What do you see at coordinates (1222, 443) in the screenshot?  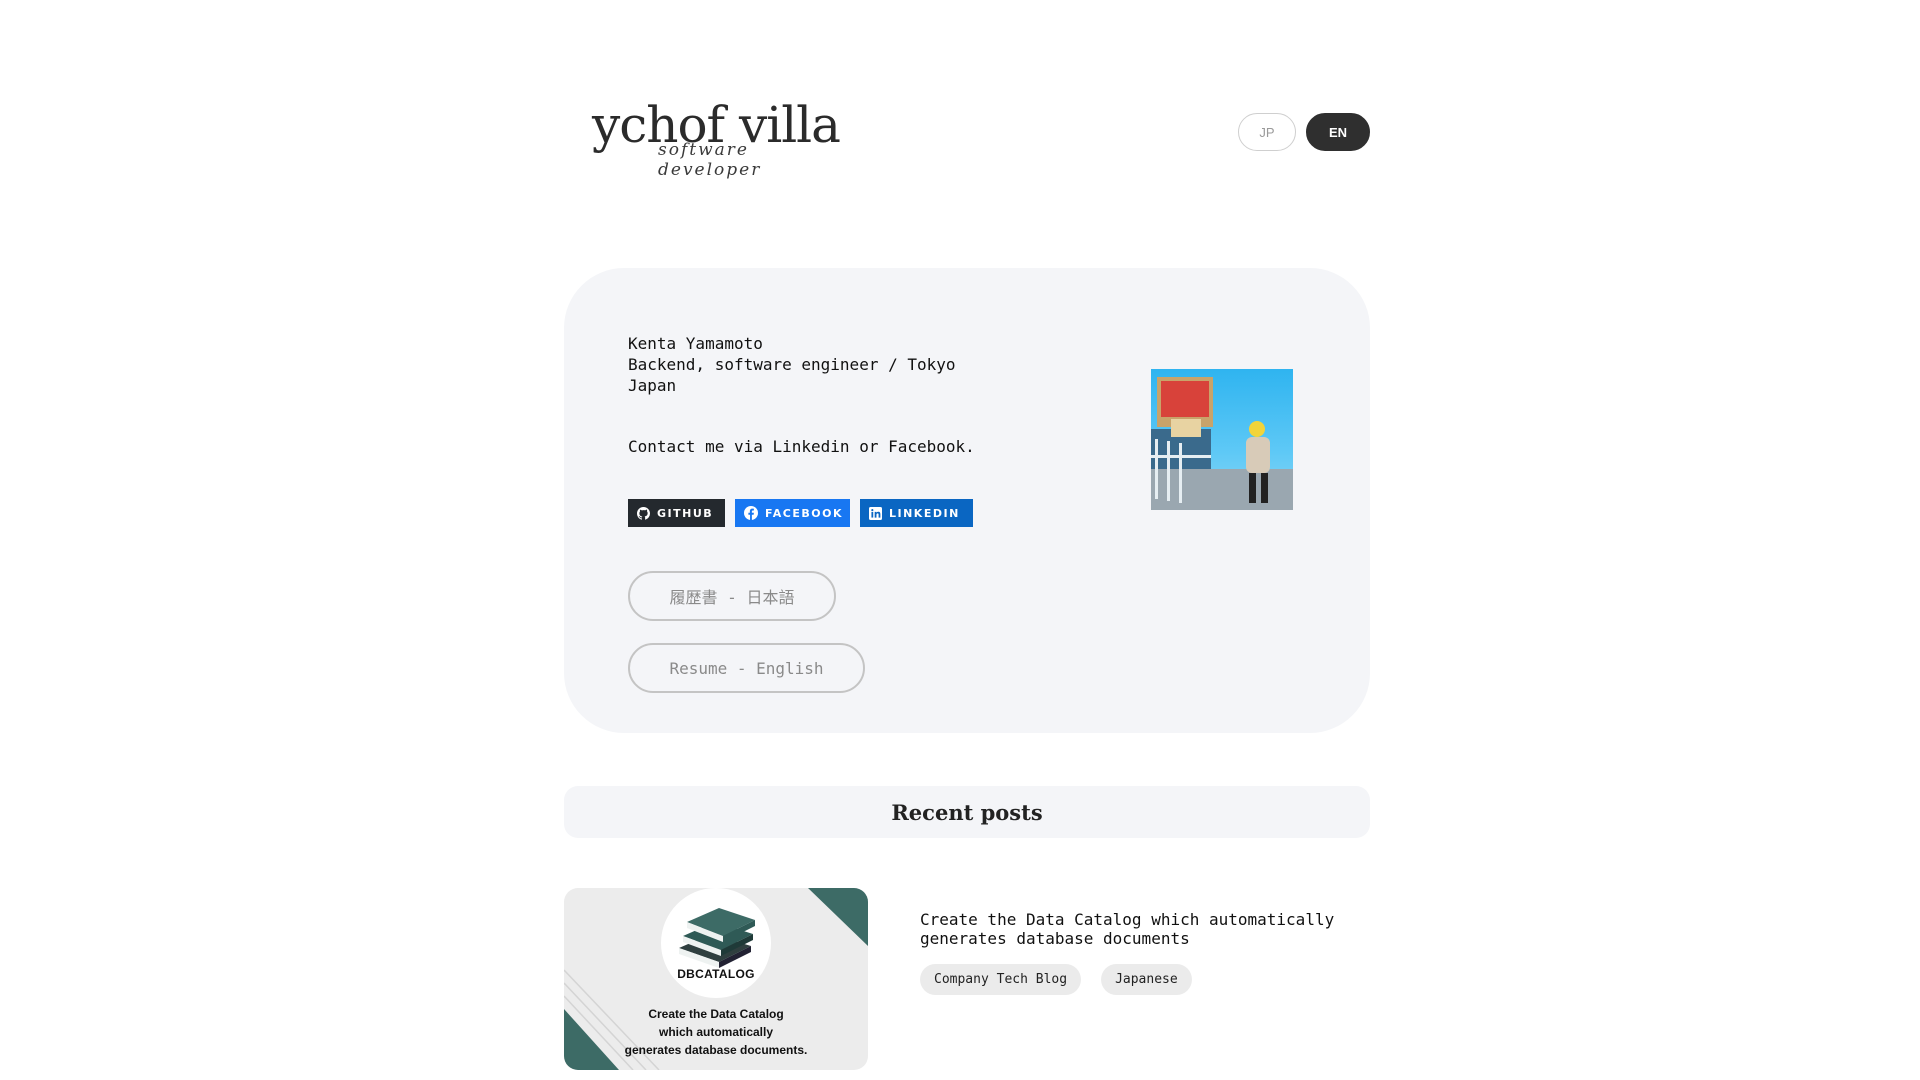 I see `profile-photo-illustration` at bounding box center [1222, 443].